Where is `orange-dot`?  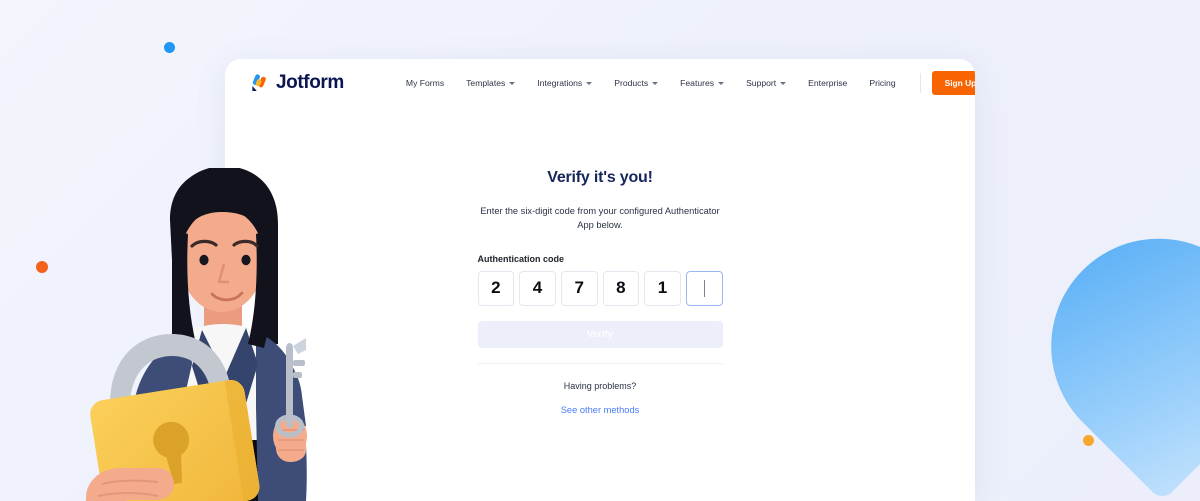
orange-dot is located at coordinates (42, 267).